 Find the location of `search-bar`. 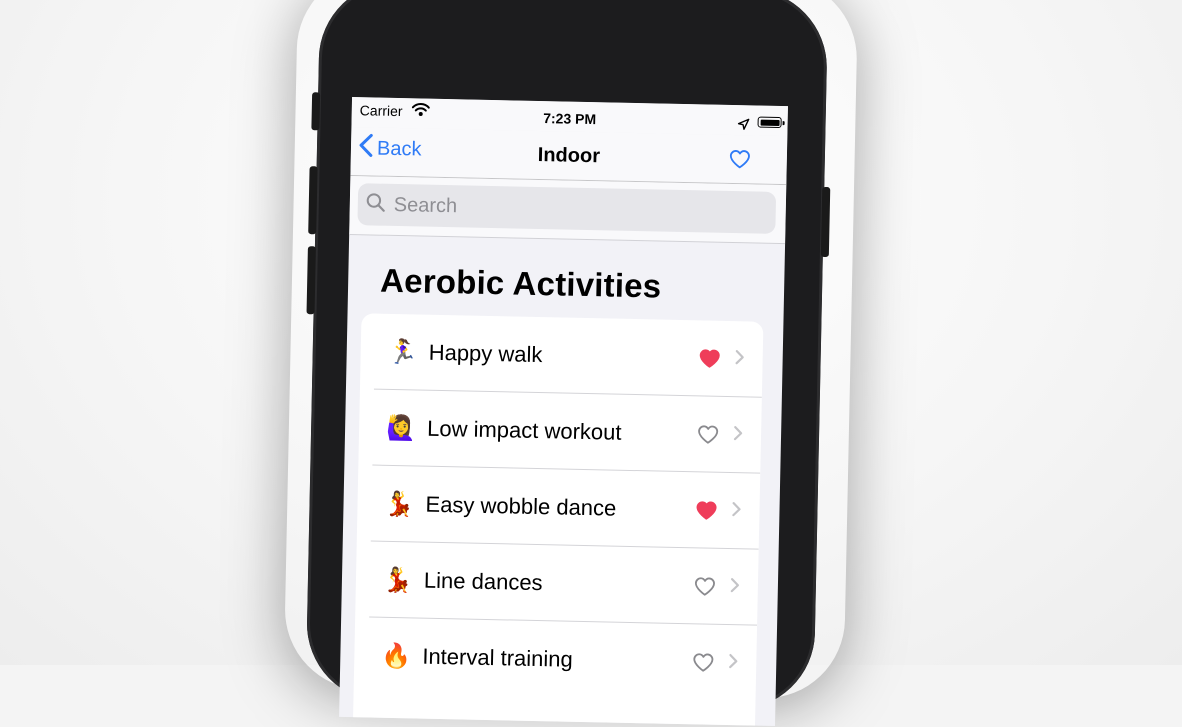

search-bar is located at coordinates (568, 210).